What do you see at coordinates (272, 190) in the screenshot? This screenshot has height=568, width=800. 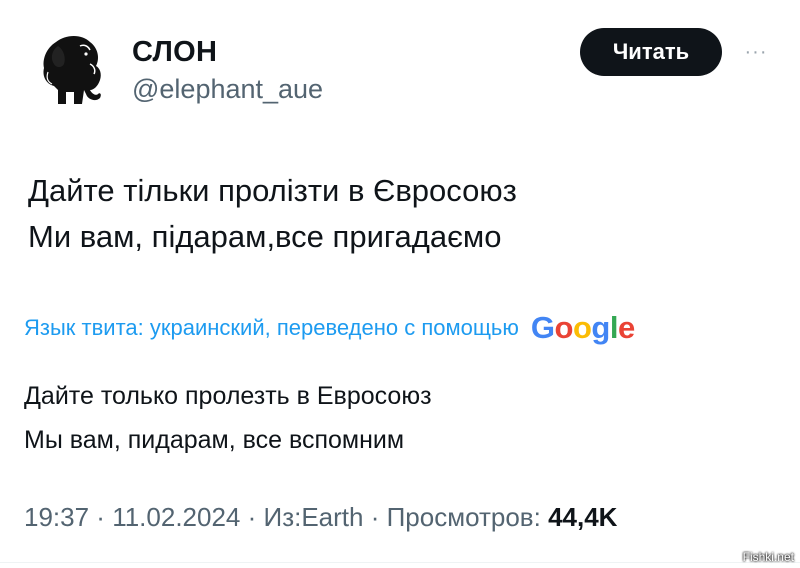 I see `tweet-line: Дайте тільки пролізти в Євросоюз` at bounding box center [272, 190].